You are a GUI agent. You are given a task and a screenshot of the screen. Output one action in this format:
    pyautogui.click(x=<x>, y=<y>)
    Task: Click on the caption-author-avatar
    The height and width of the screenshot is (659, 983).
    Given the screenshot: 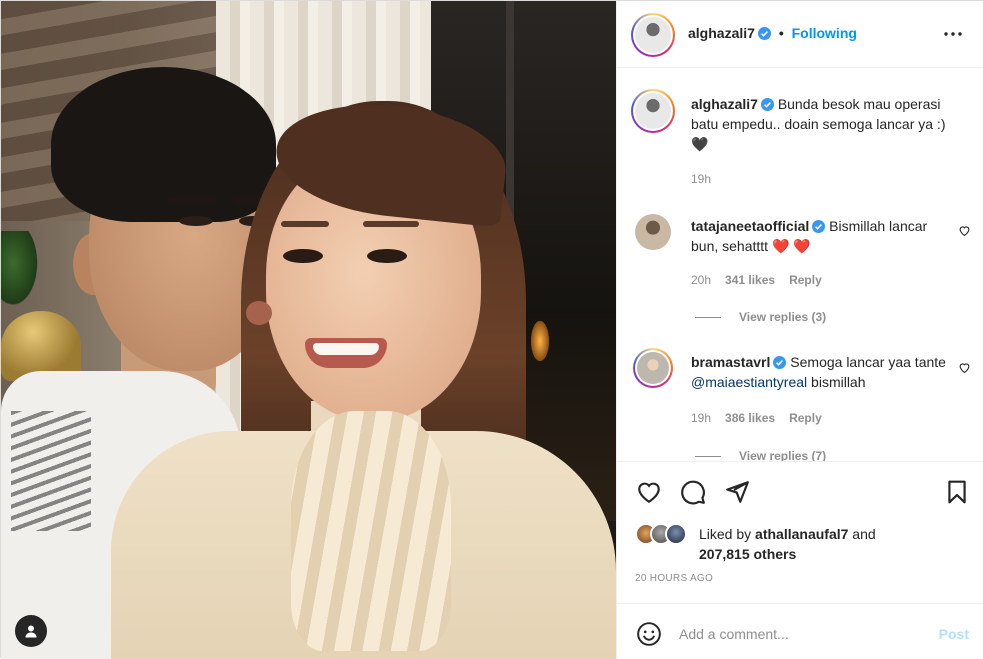 What is the action you would take?
    pyautogui.click(x=653, y=111)
    